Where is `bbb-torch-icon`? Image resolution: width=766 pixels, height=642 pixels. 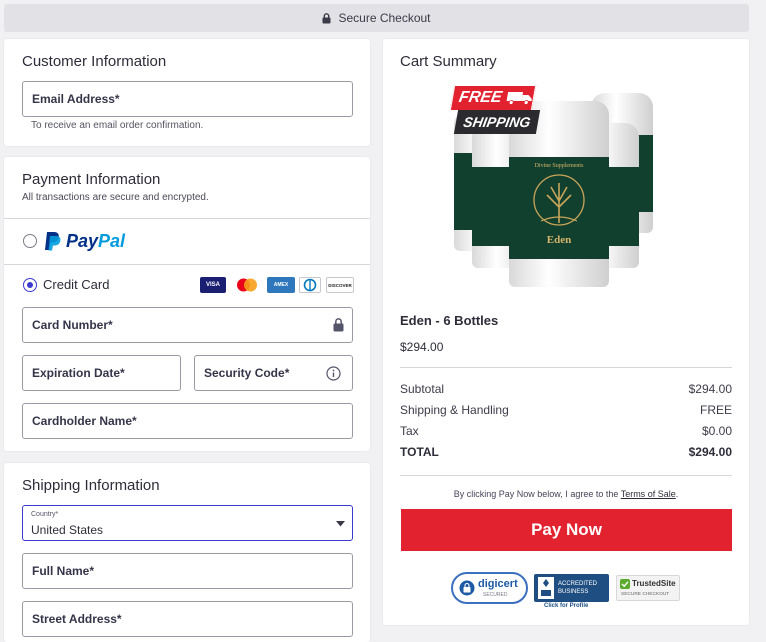
bbb-torch-icon is located at coordinates (546, 588).